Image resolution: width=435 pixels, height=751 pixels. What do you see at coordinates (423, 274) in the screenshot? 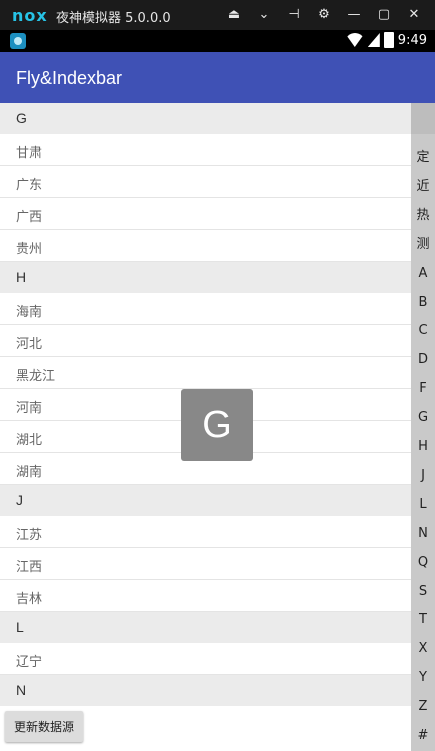
I see `index-bar-letter: A` at bounding box center [423, 274].